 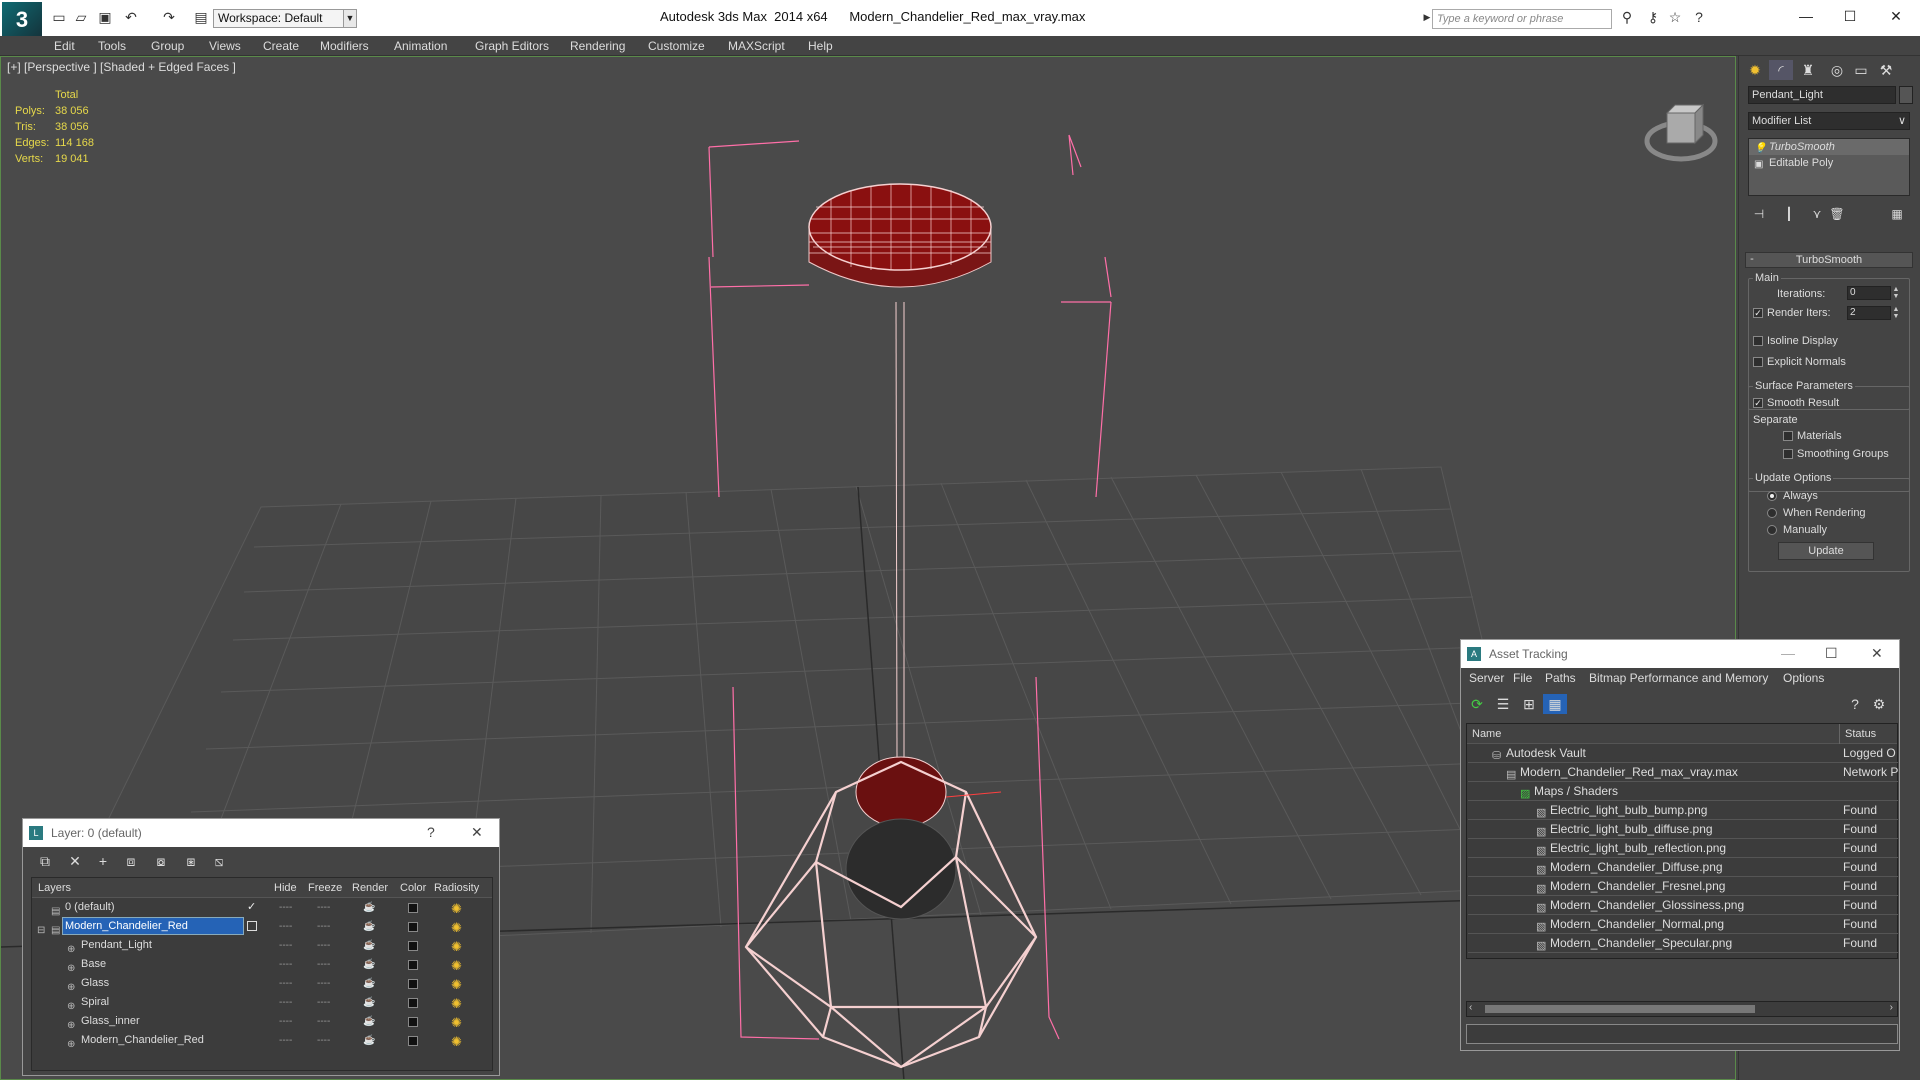 I want to click on layer-row: ⊕ Glass_inner ---- ---- ☕ ✺, so click(x=262, y=1021).